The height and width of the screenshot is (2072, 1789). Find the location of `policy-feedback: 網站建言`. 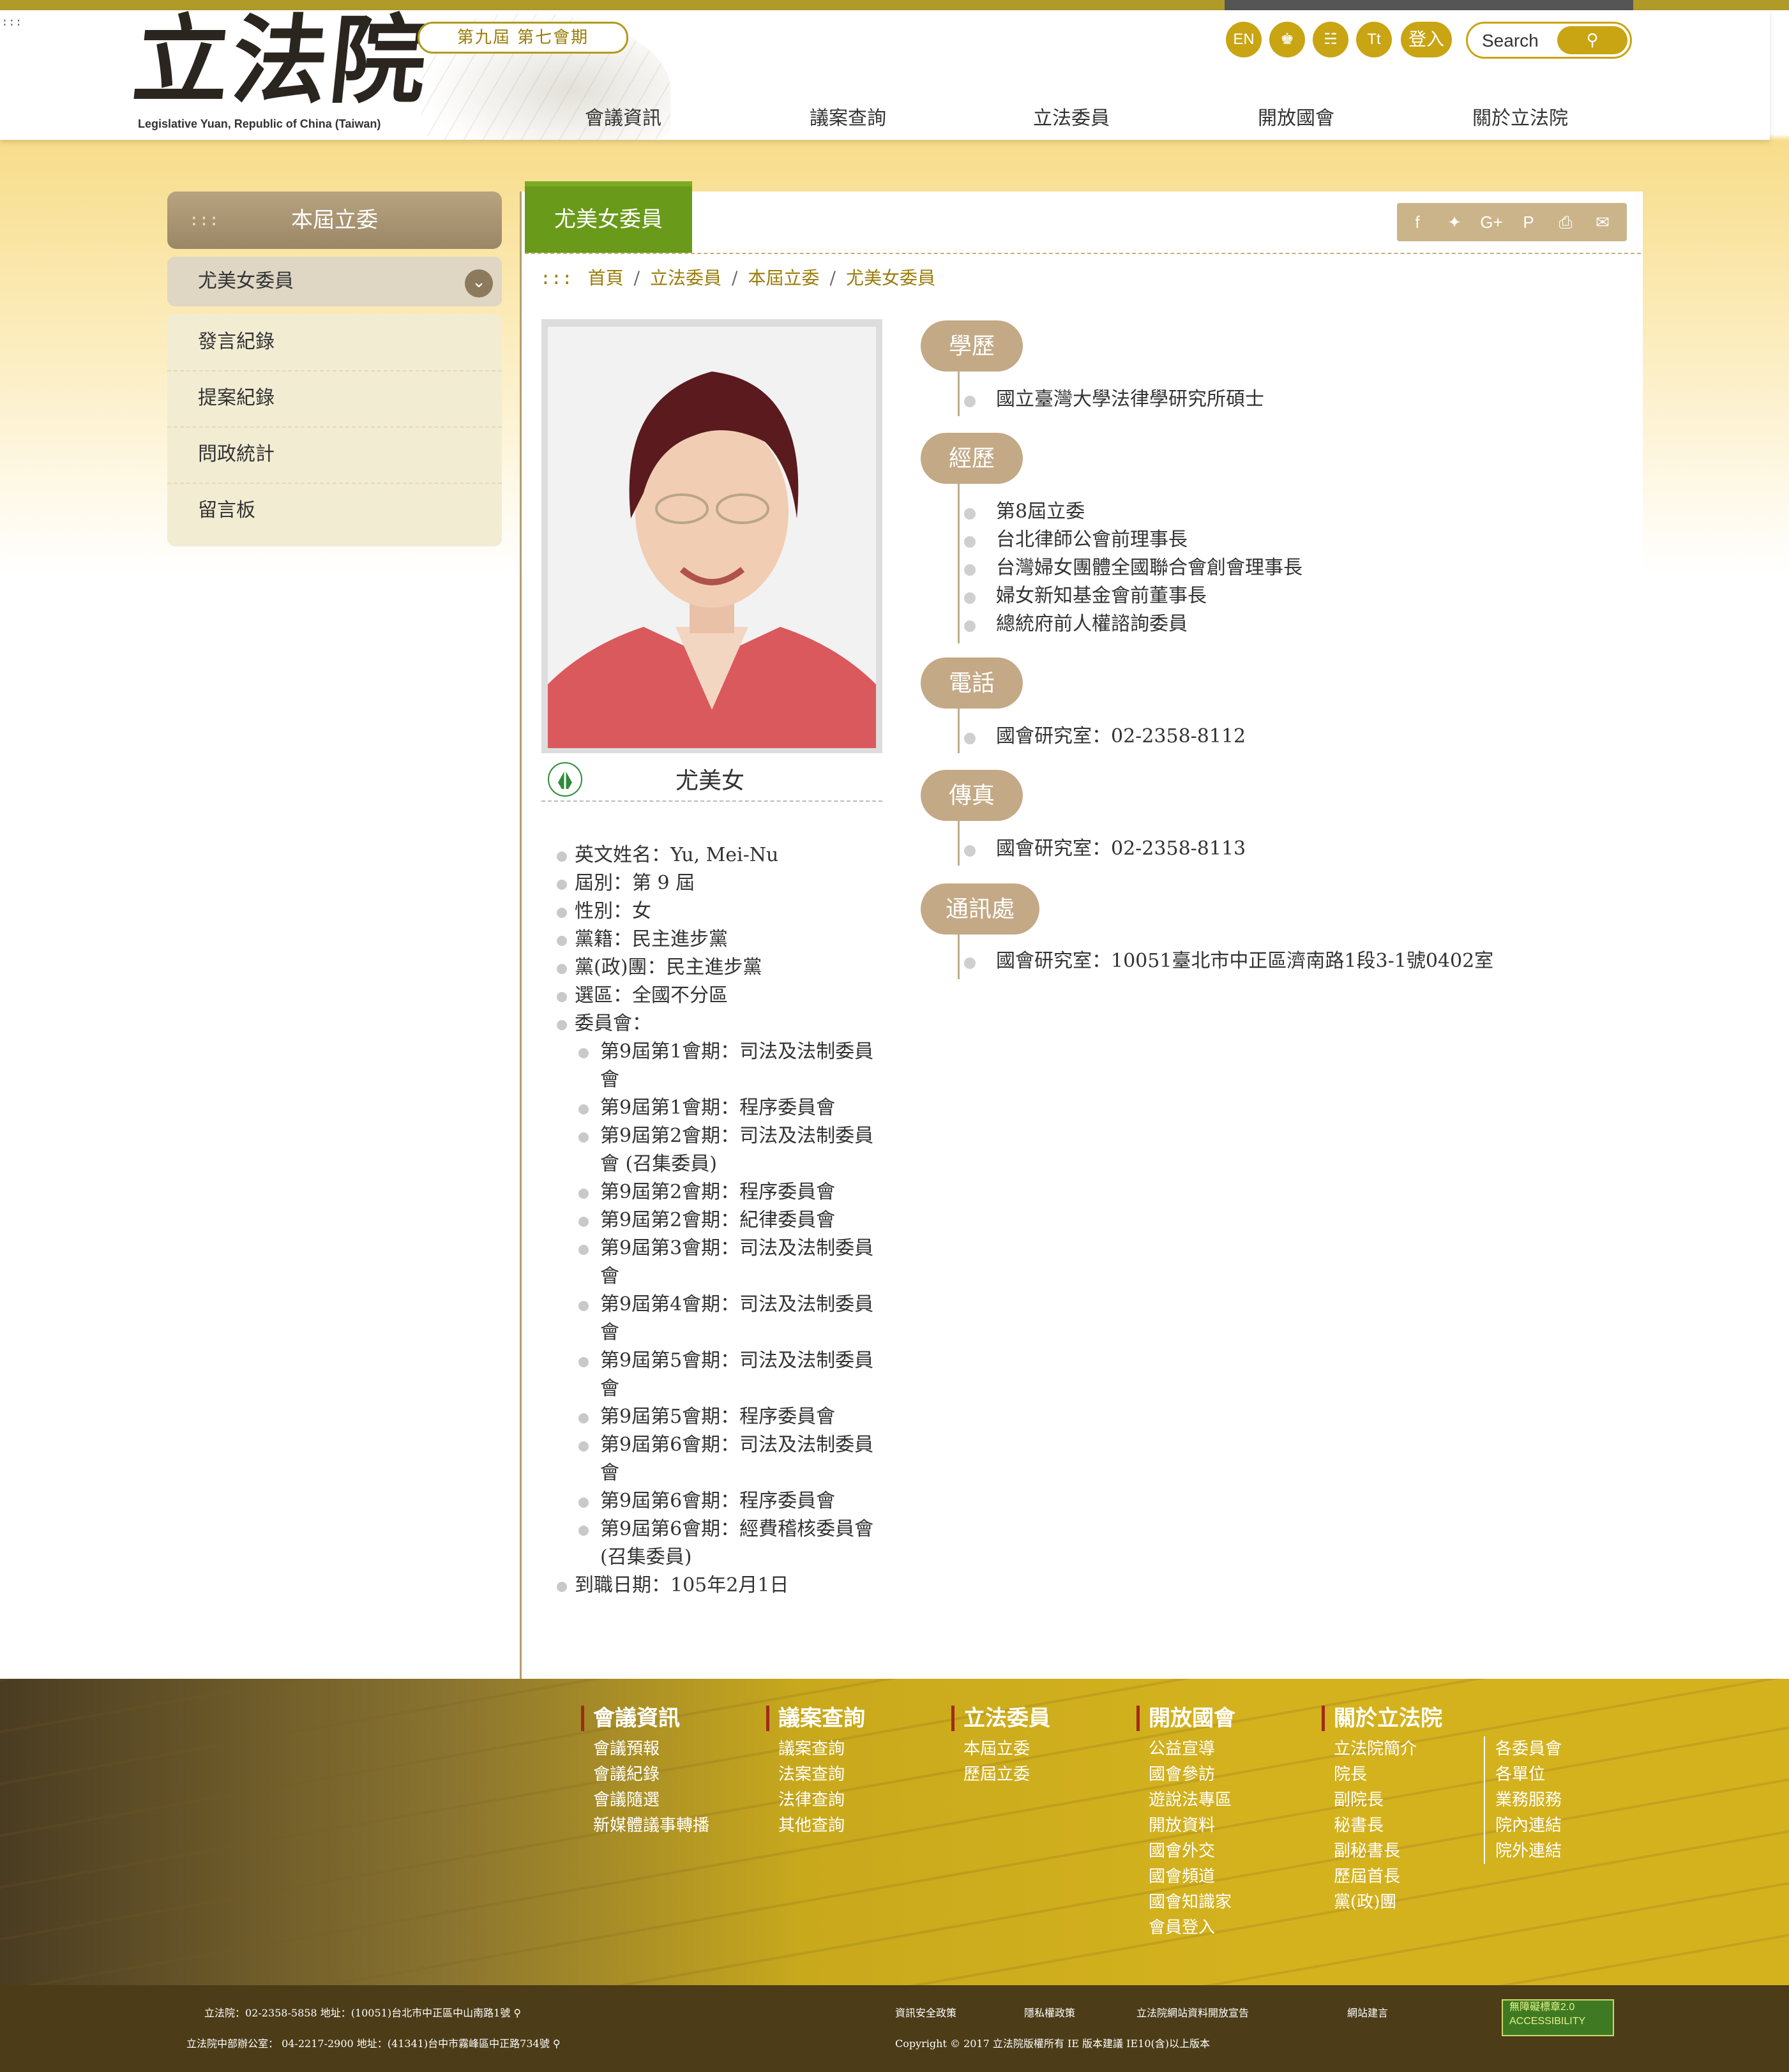

policy-feedback: 網站建言 is located at coordinates (1367, 2012).